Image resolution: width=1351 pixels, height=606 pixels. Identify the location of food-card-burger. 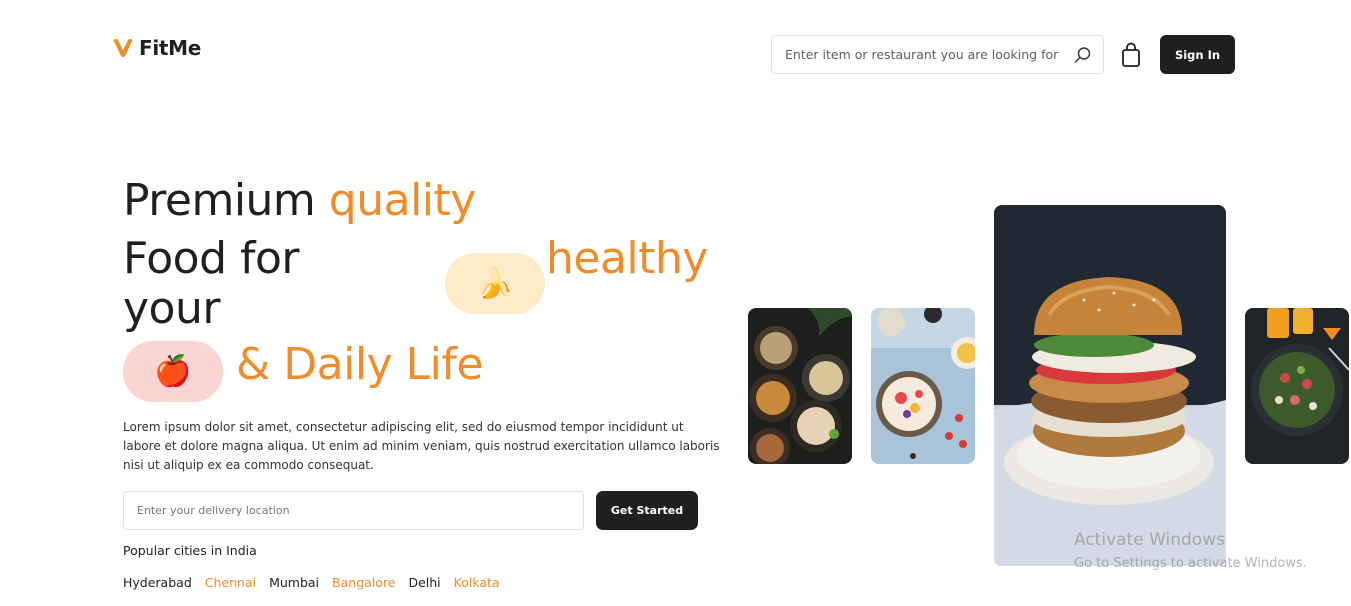
(1110, 385).